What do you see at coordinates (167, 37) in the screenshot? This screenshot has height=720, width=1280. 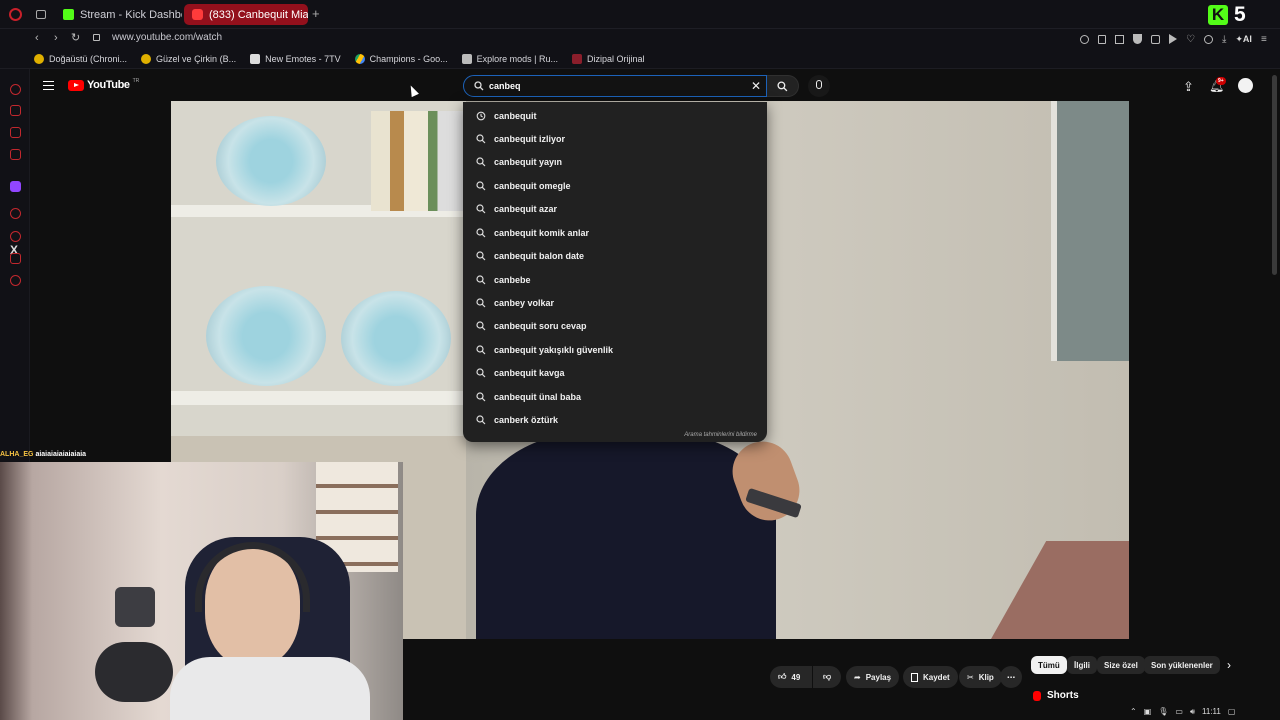 I see `url-field: www.youtube.com/watch` at bounding box center [167, 37].